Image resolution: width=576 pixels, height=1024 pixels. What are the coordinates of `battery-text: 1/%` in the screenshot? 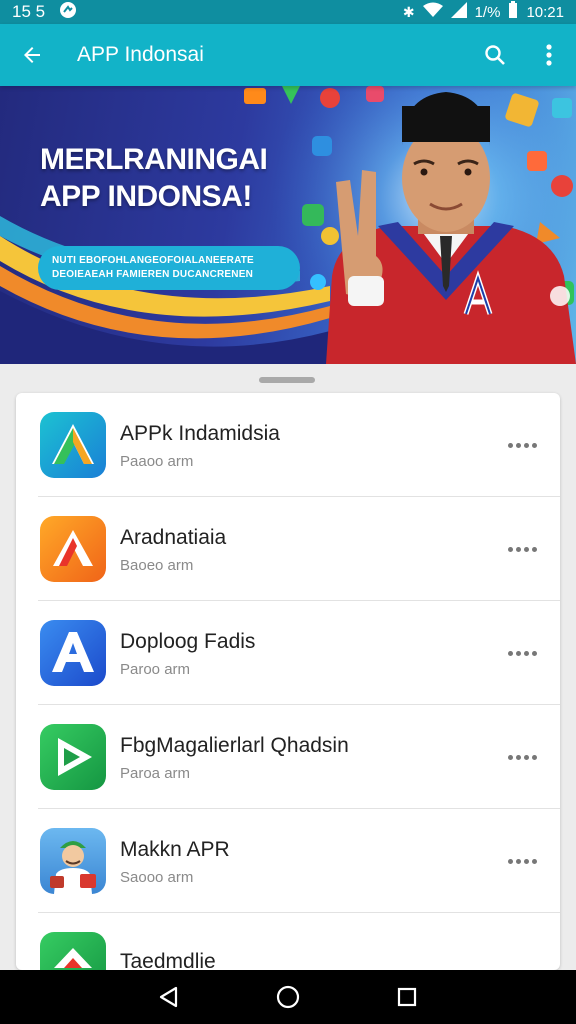 It's located at (487, 12).